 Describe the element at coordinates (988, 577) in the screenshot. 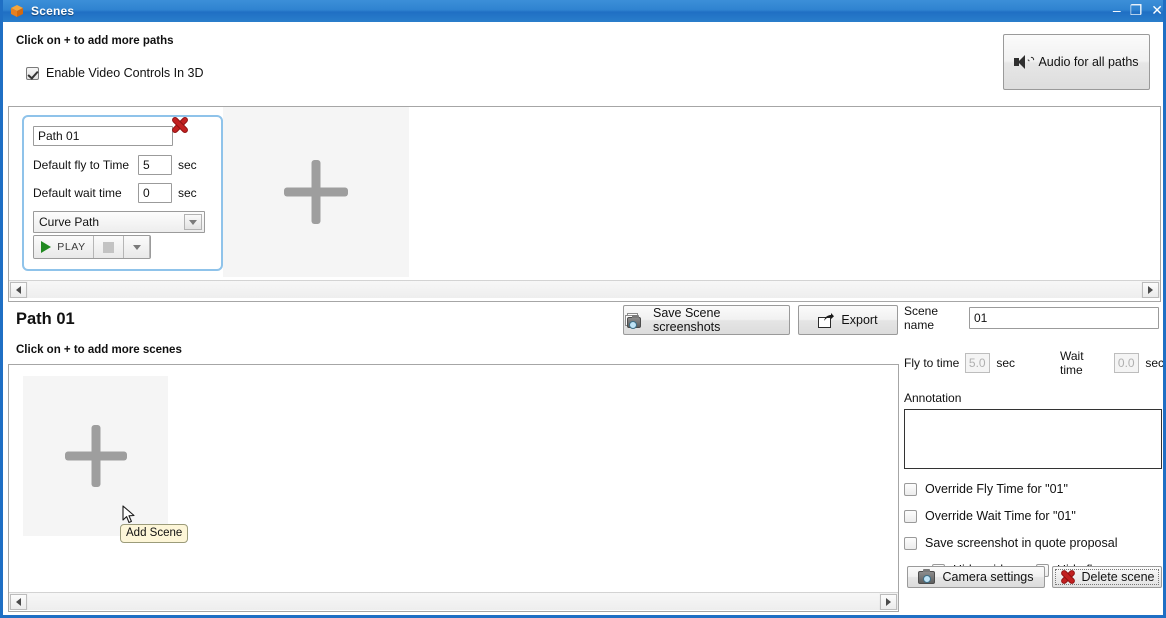

I see `camera-settings-label: Camera settings` at that location.